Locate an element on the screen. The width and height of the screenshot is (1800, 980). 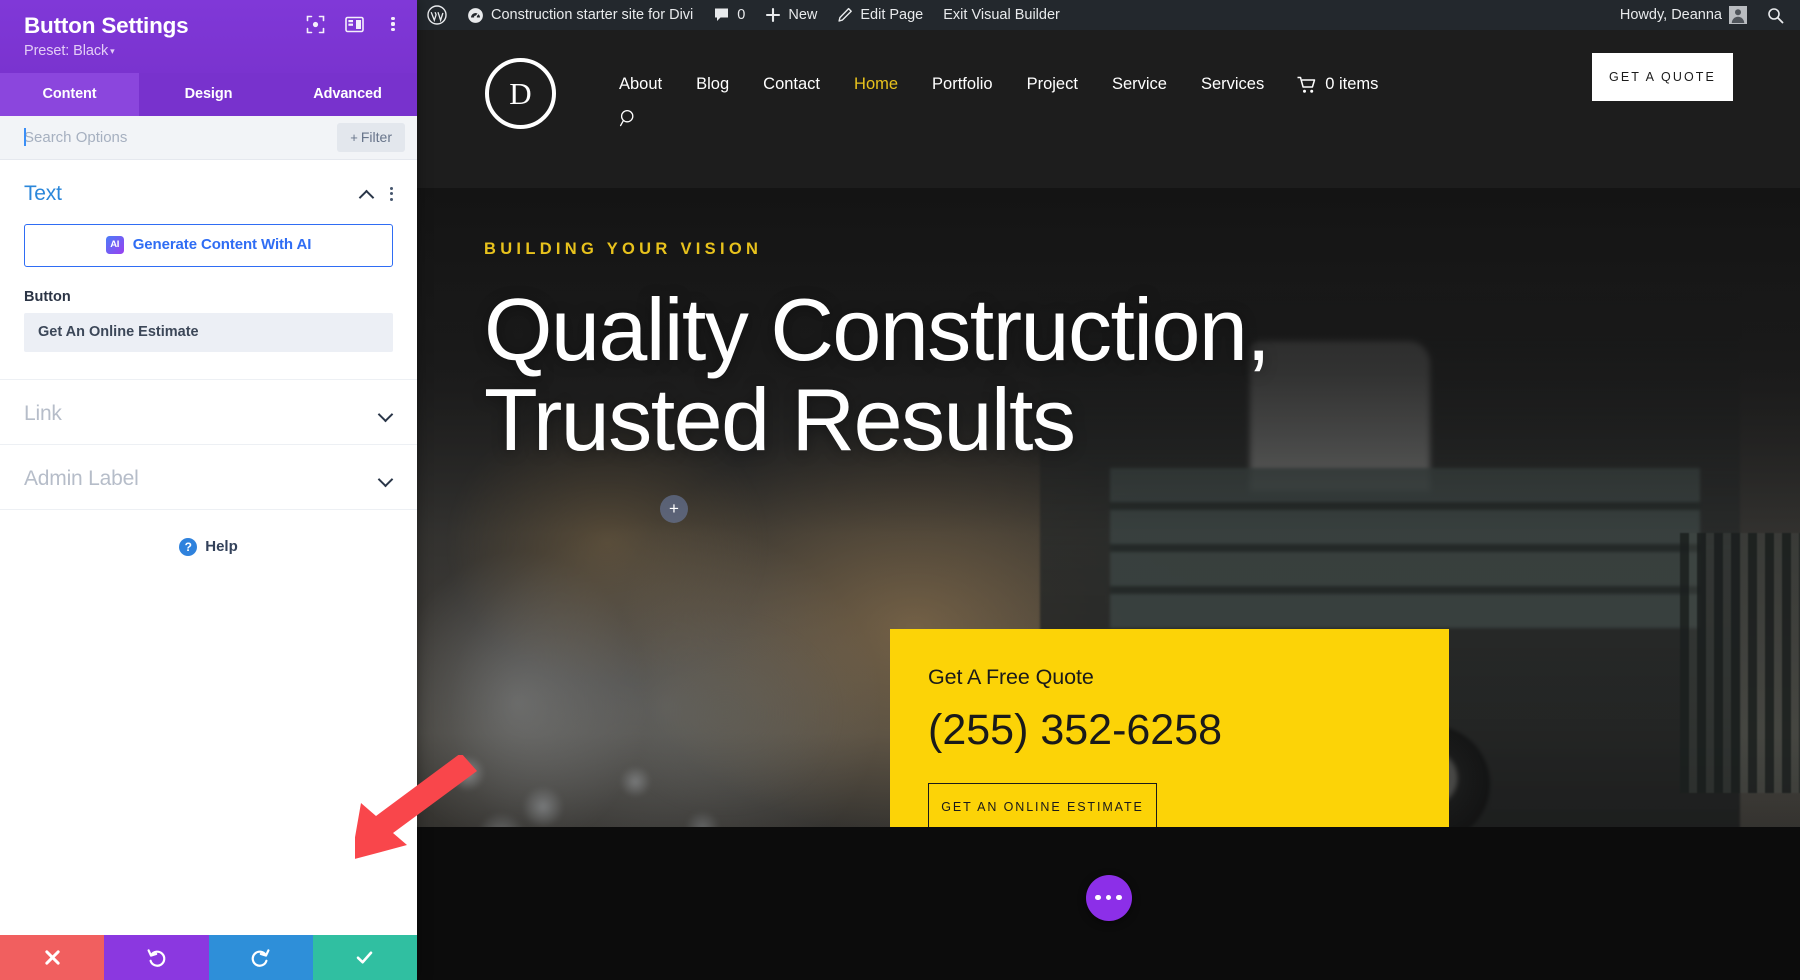
layout-panel-glyph is located at coordinates (354, 24).